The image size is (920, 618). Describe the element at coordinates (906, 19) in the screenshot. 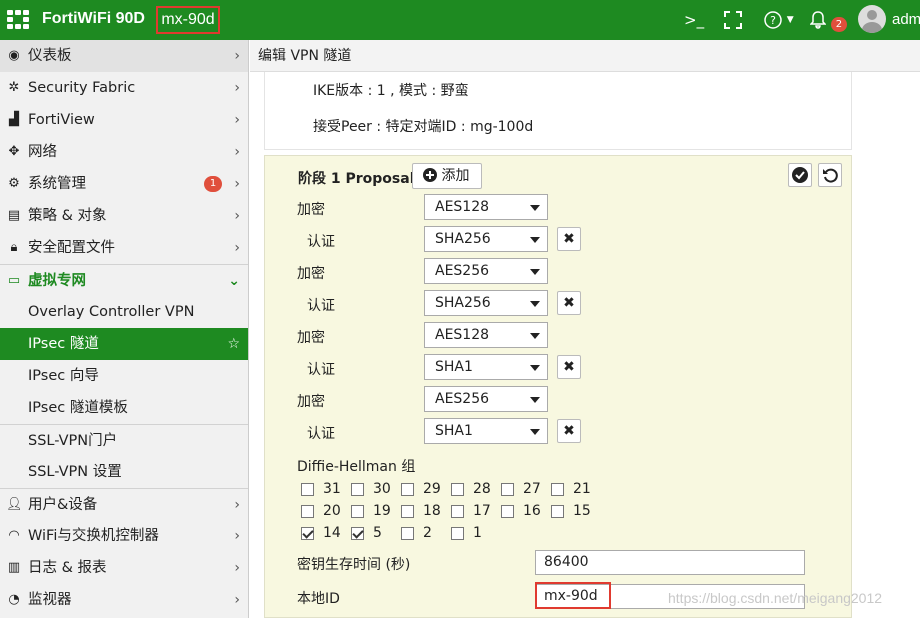

I see `user-name: admin` at that location.